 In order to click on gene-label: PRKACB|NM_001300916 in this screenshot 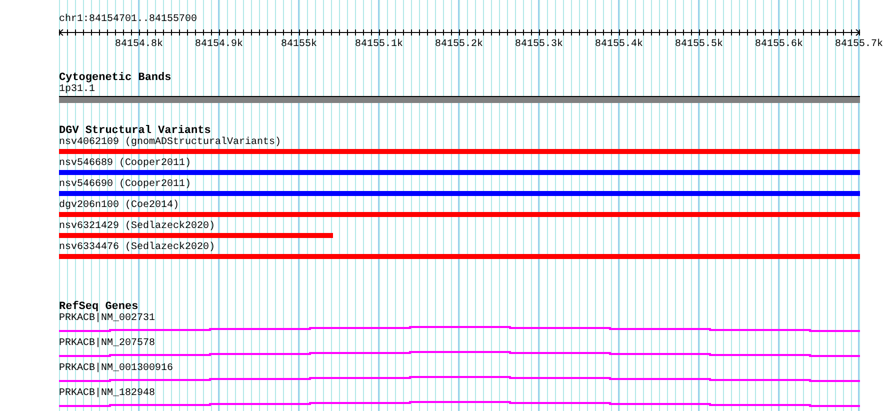, I will do `click(116, 369)`.